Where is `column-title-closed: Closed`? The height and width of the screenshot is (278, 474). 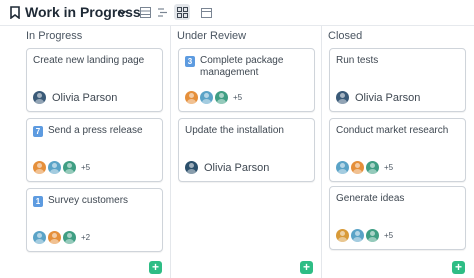 column-title-closed: Closed is located at coordinates (345, 36).